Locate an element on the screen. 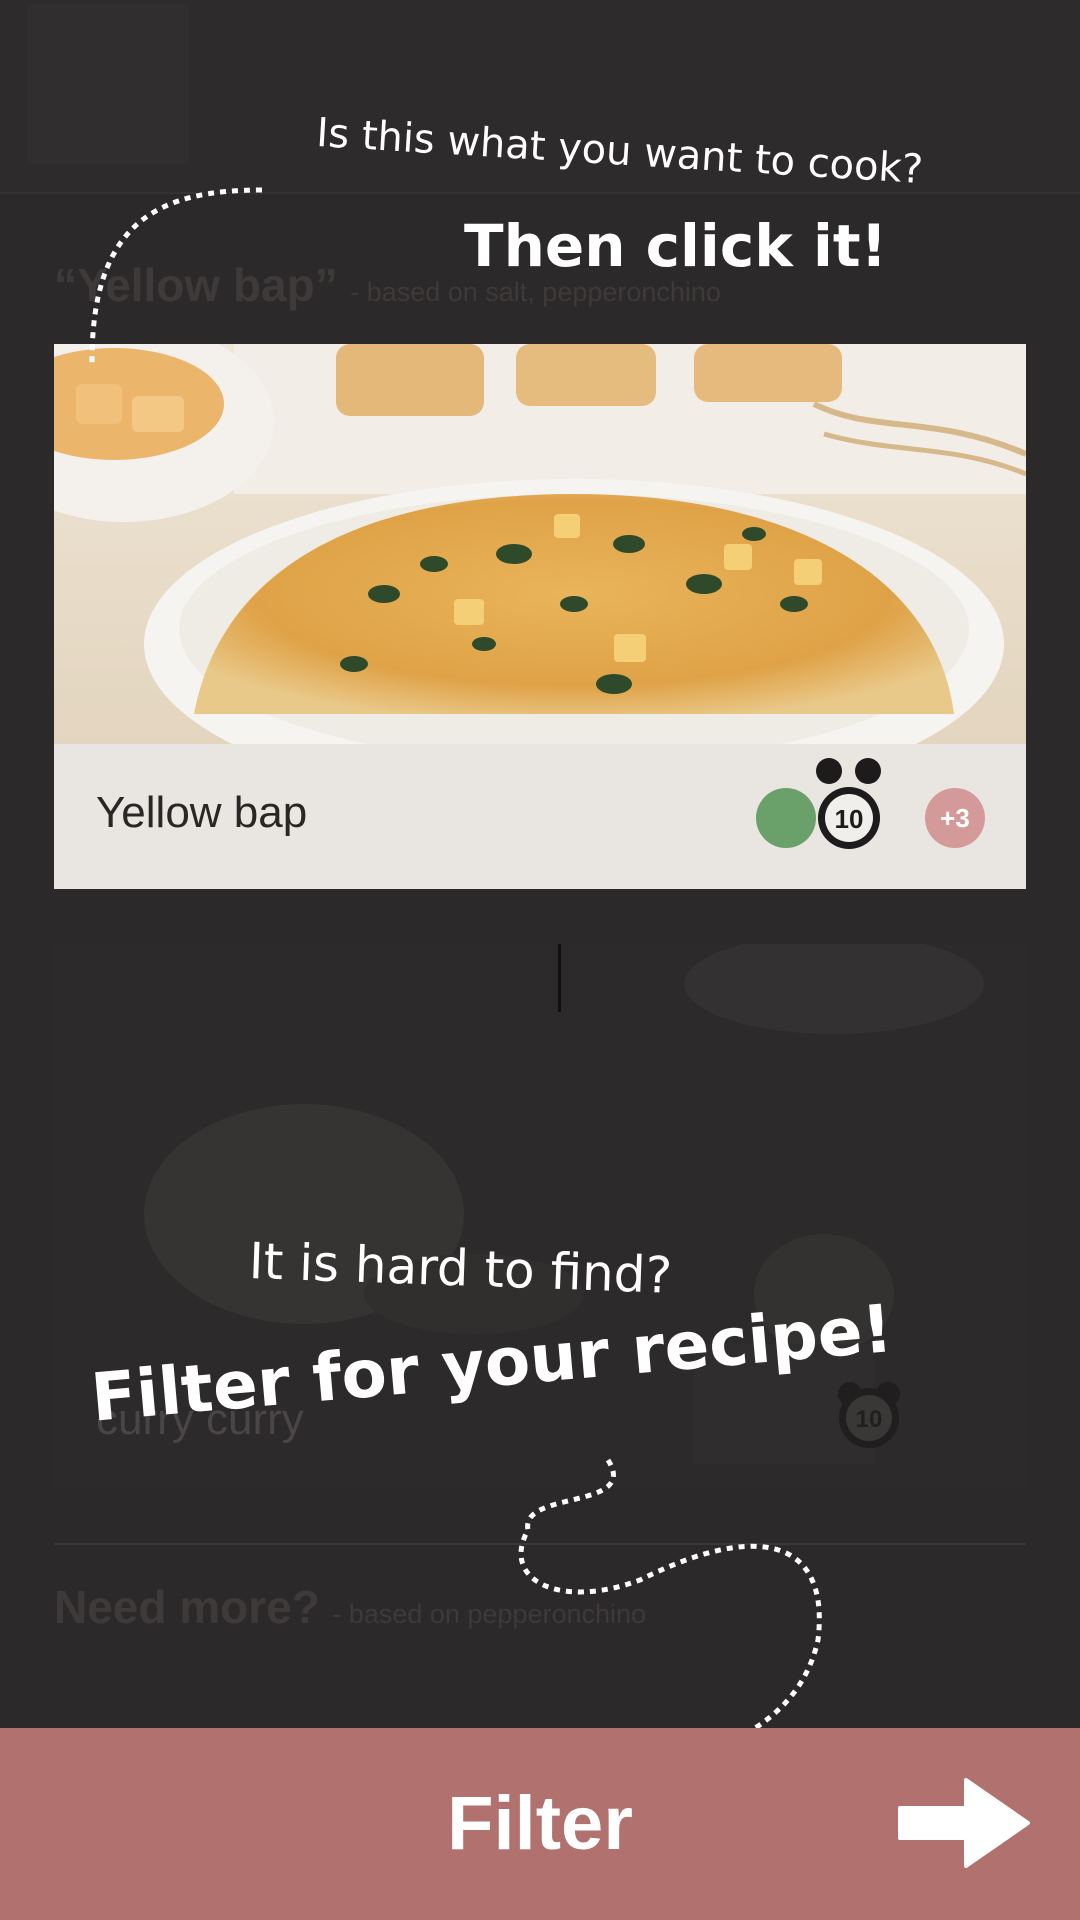 This screenshot has height=1920, width=1080. section-title: Need more? is located at coordinates (187, 1607).